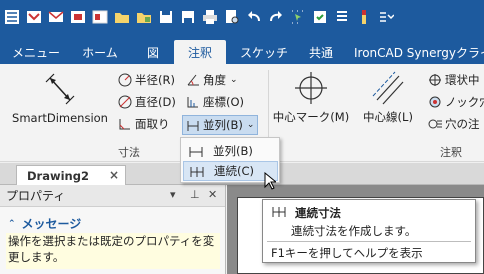  Describe the element at coordinates (224, 102) in the screenshot. I see `coordinate-label: 座標(O)` at that location.